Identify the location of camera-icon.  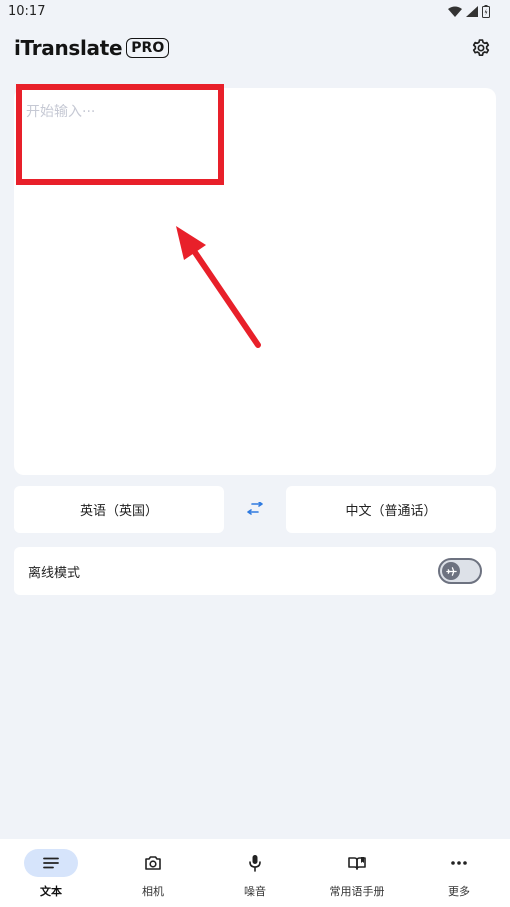
(153, 863).